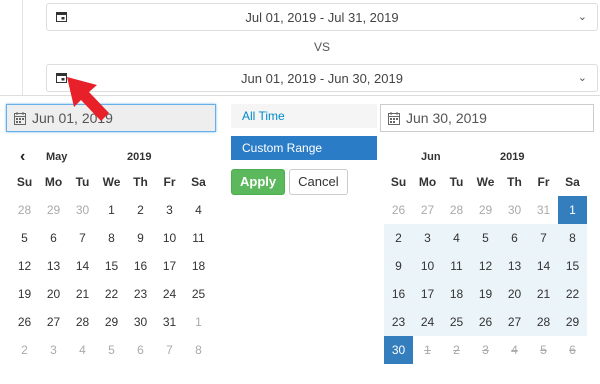 The width and height of the screenshot is (600, 384). Describe the element at coordinates (169, 238) in the screenshot. I see `left-day-cell: 10` at that location.